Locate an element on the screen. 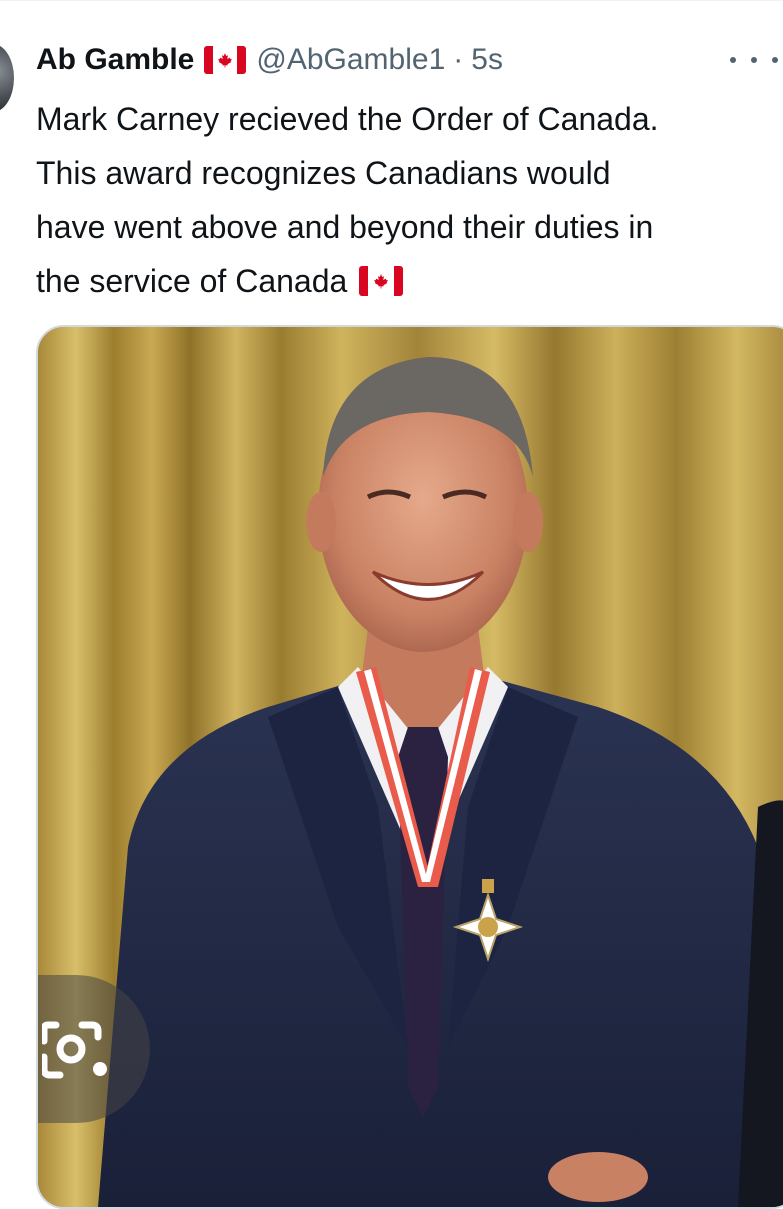 The width and height of the screenshot is (783, 1209). tweet-text-line: the service of Canada is located at coordinates (409, 281).